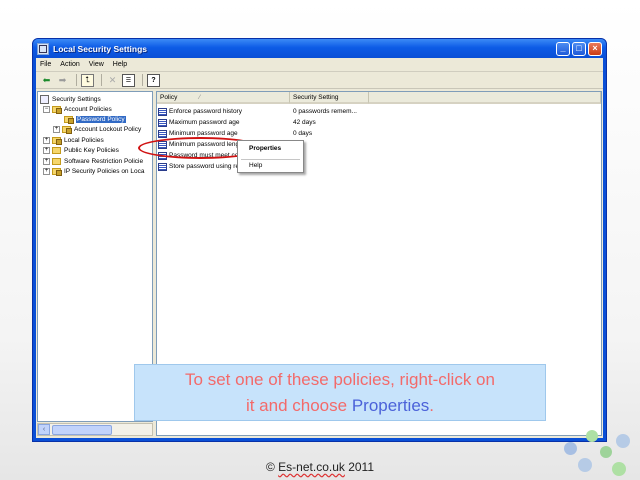 The height and width of the screenshot is (480, 640). I want to click on context-menu-help: Help, so click(255, 165).